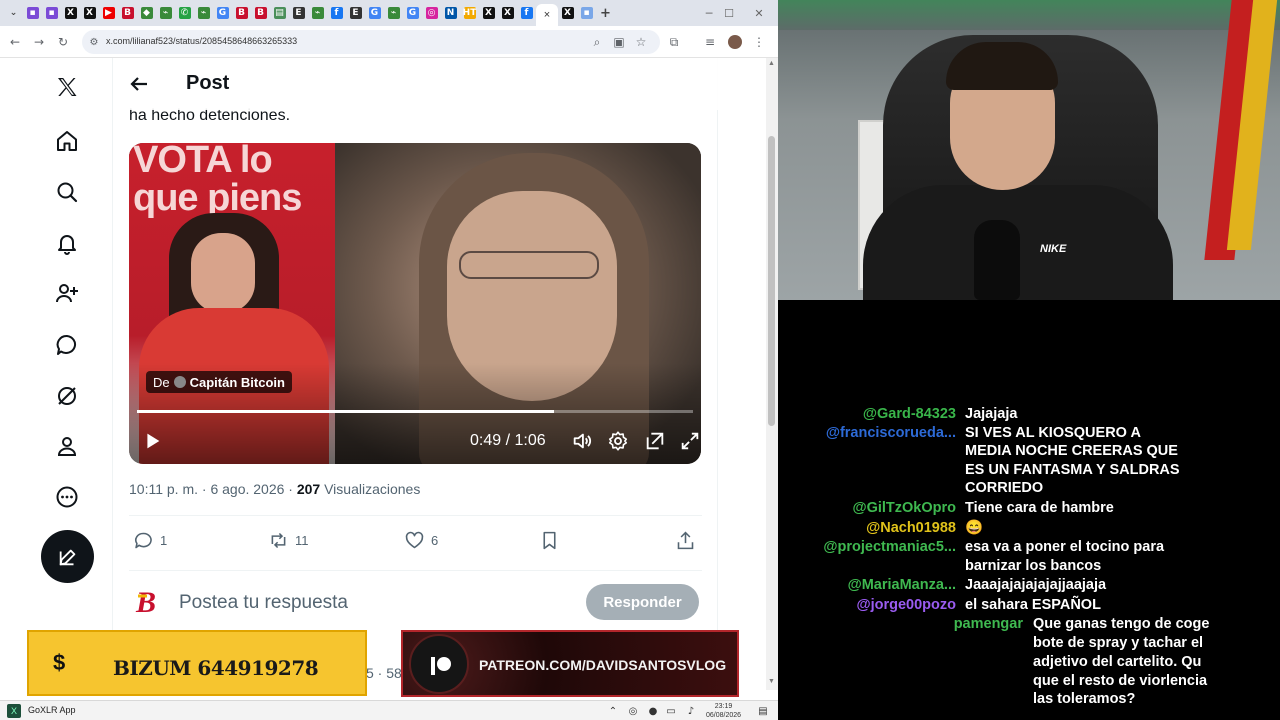 The image size is (1280, 720). I want to click on grok-icon, so click(67, 396).